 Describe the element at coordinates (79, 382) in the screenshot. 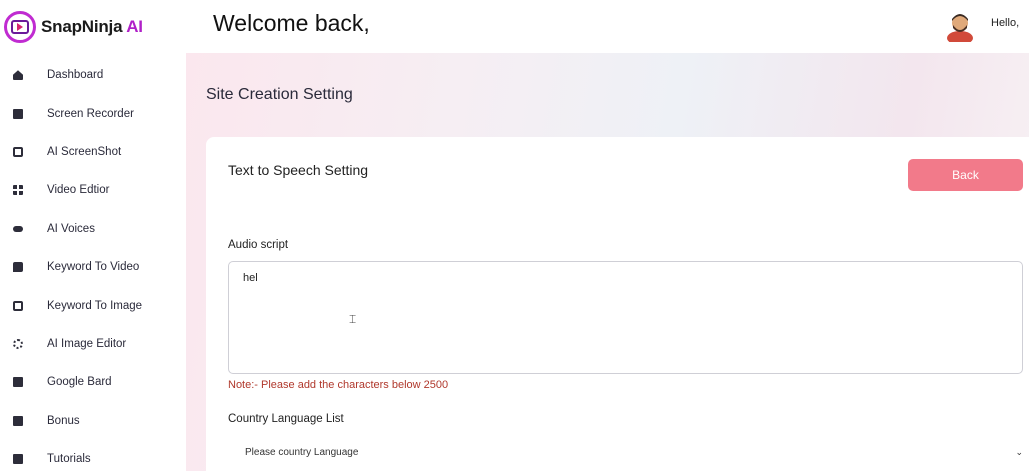

I see `sidebar-item-label: Google Bard` at that location.